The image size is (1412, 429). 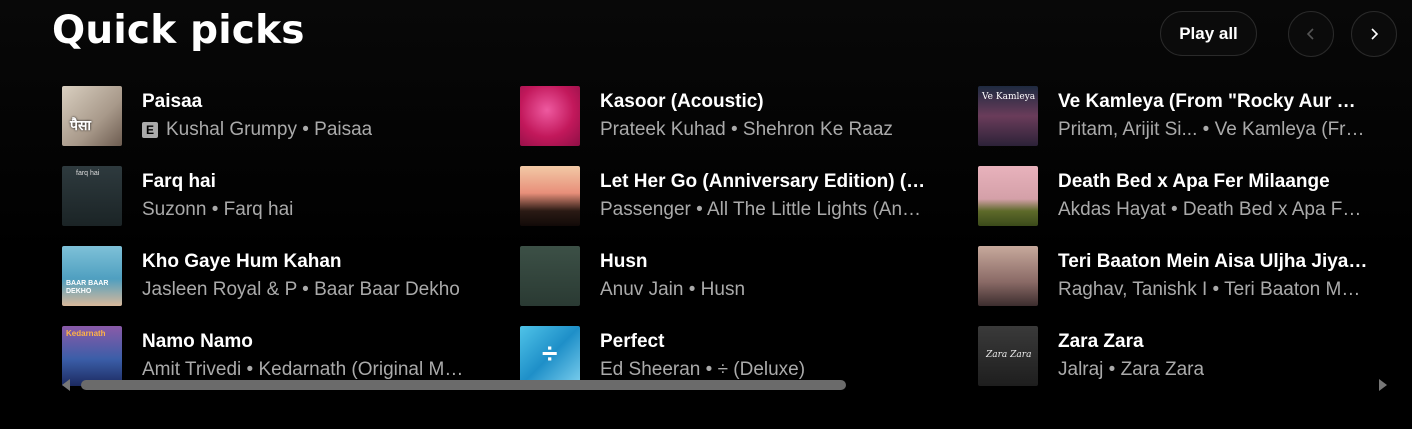 What do you see at coordinates (765, 262) in the screenshot?
I see `song-title: Husn` at bounding box center [765, 262].